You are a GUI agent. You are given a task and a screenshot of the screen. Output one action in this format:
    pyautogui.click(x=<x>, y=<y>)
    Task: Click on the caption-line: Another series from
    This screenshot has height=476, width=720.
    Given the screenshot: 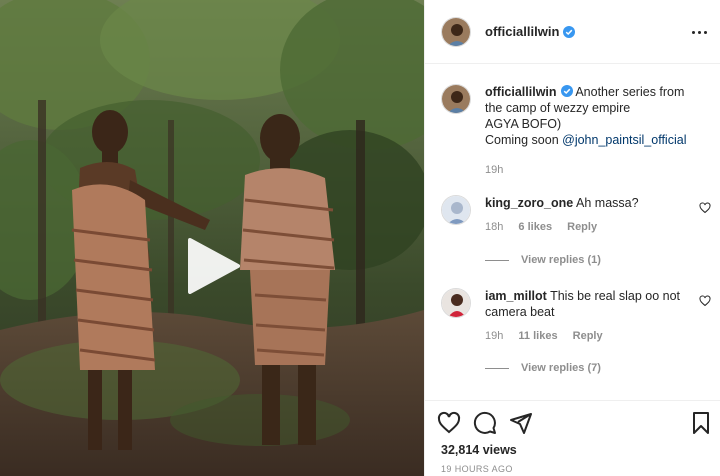 What is the action you would take?
    pyautogui.click(x=630, y=92)
    